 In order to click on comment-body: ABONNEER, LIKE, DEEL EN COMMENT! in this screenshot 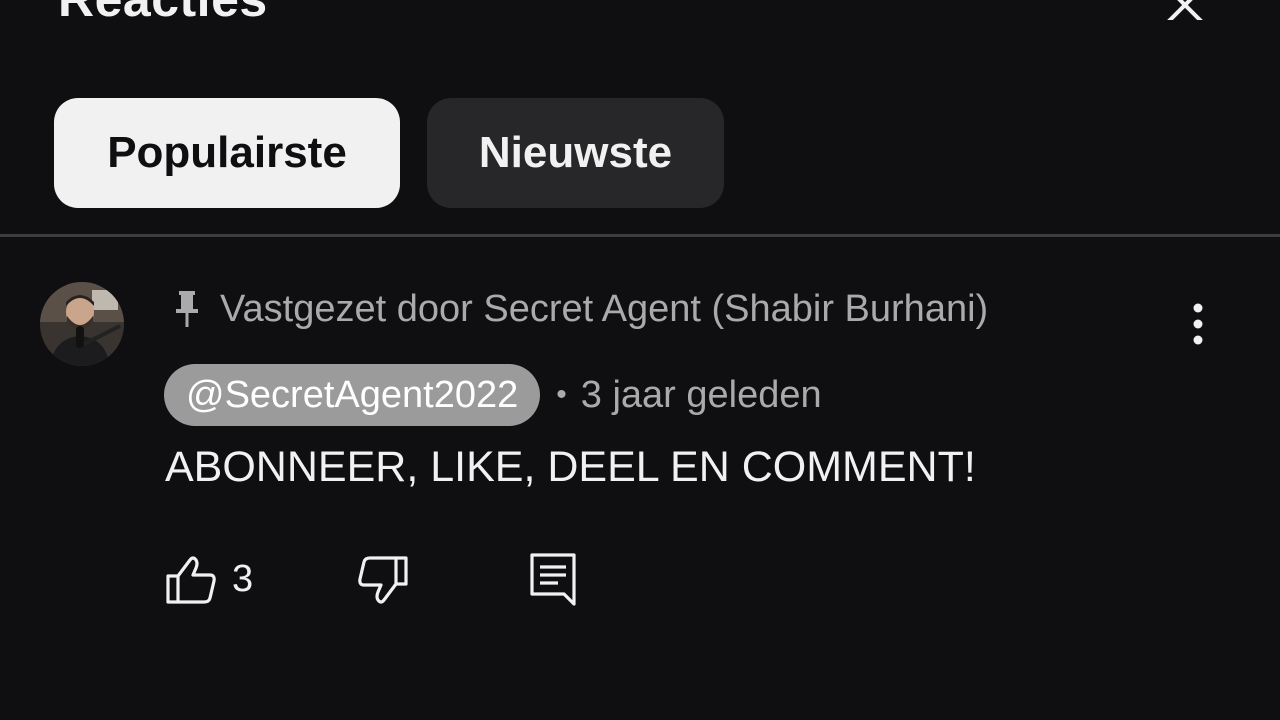, I will do `click(570, 467)`.